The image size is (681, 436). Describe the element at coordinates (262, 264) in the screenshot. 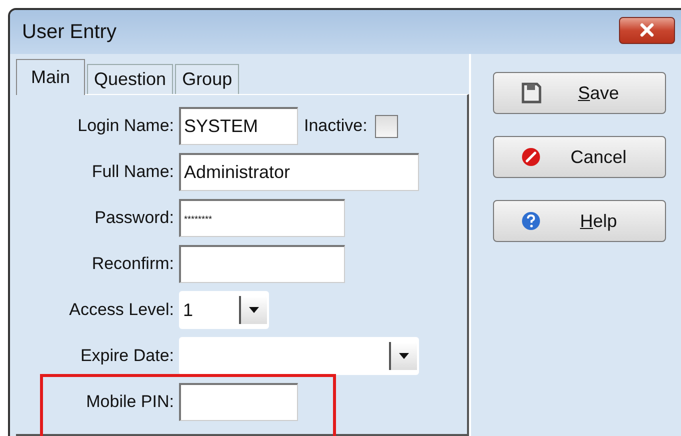

I see `password-field` at that location.